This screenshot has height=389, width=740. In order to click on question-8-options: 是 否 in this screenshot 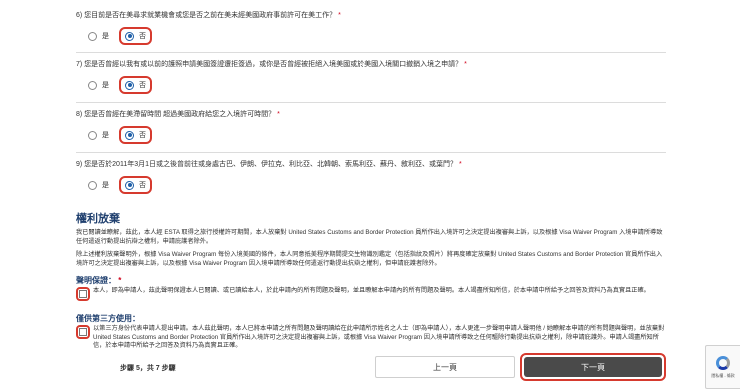, I will do `click(120, 135)`.